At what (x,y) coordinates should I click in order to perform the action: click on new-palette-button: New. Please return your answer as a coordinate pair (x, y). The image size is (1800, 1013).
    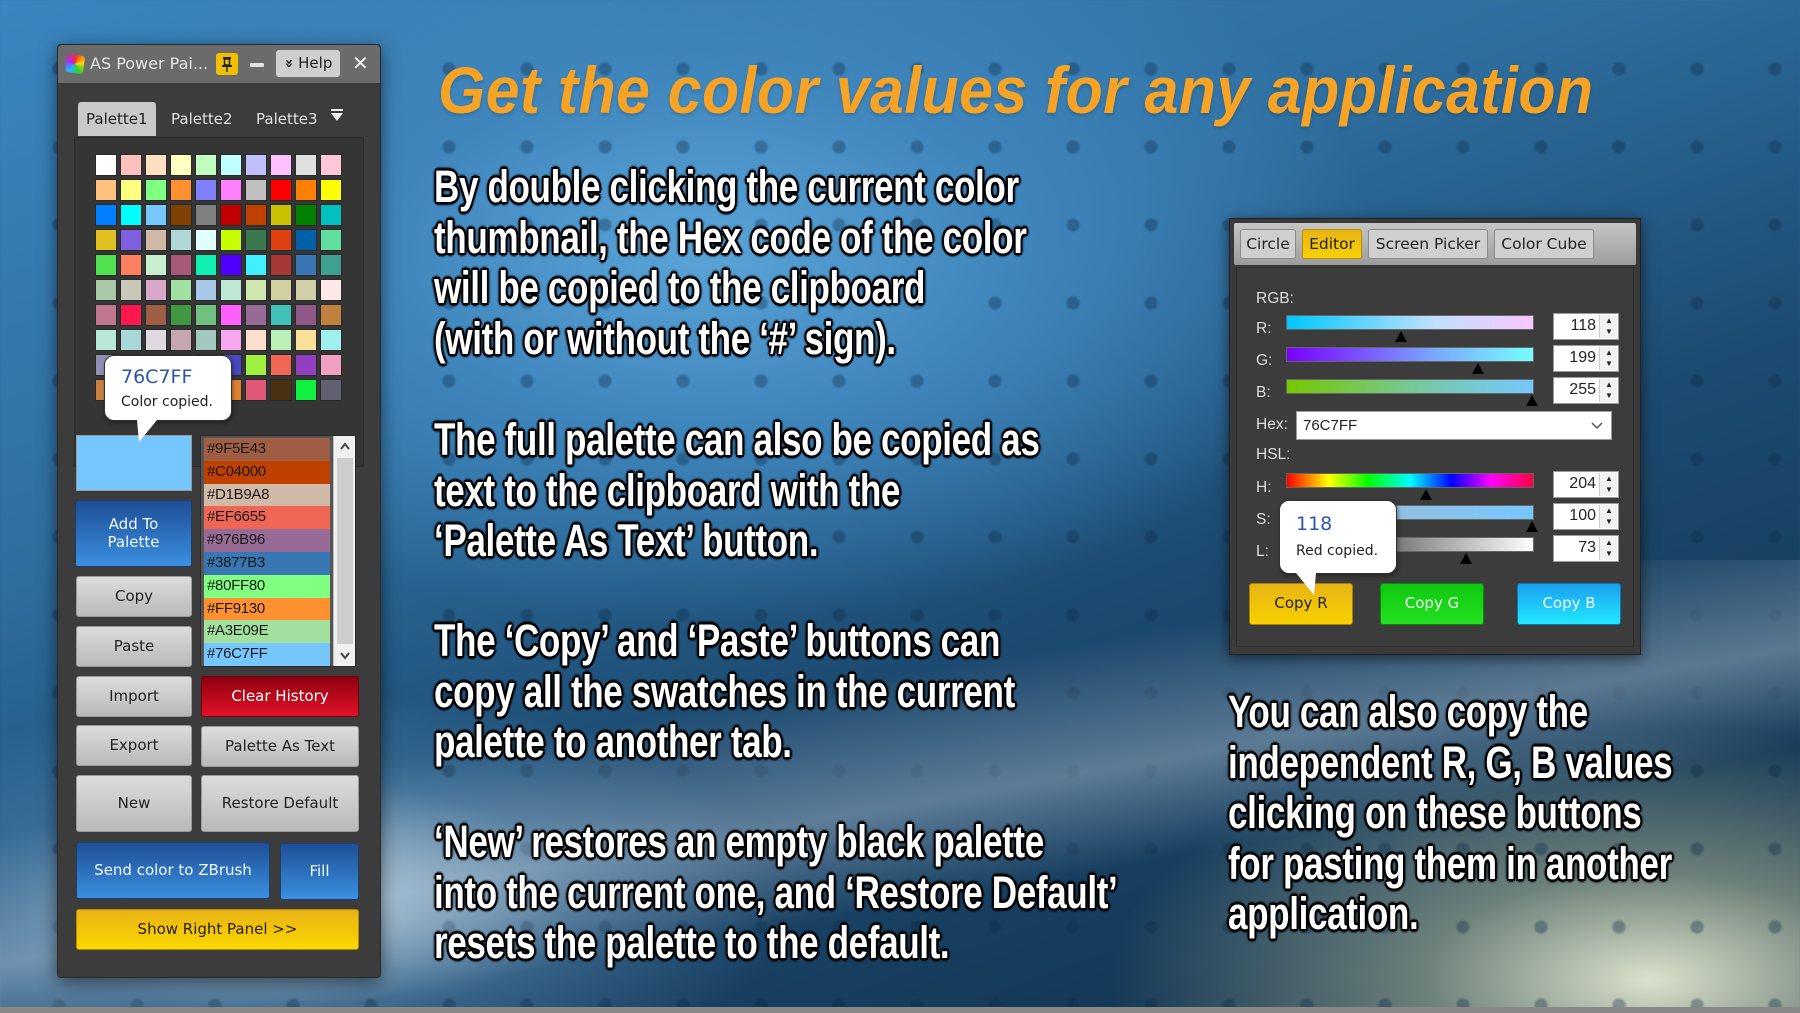
    Looking at the image, I should click on (134, 803).